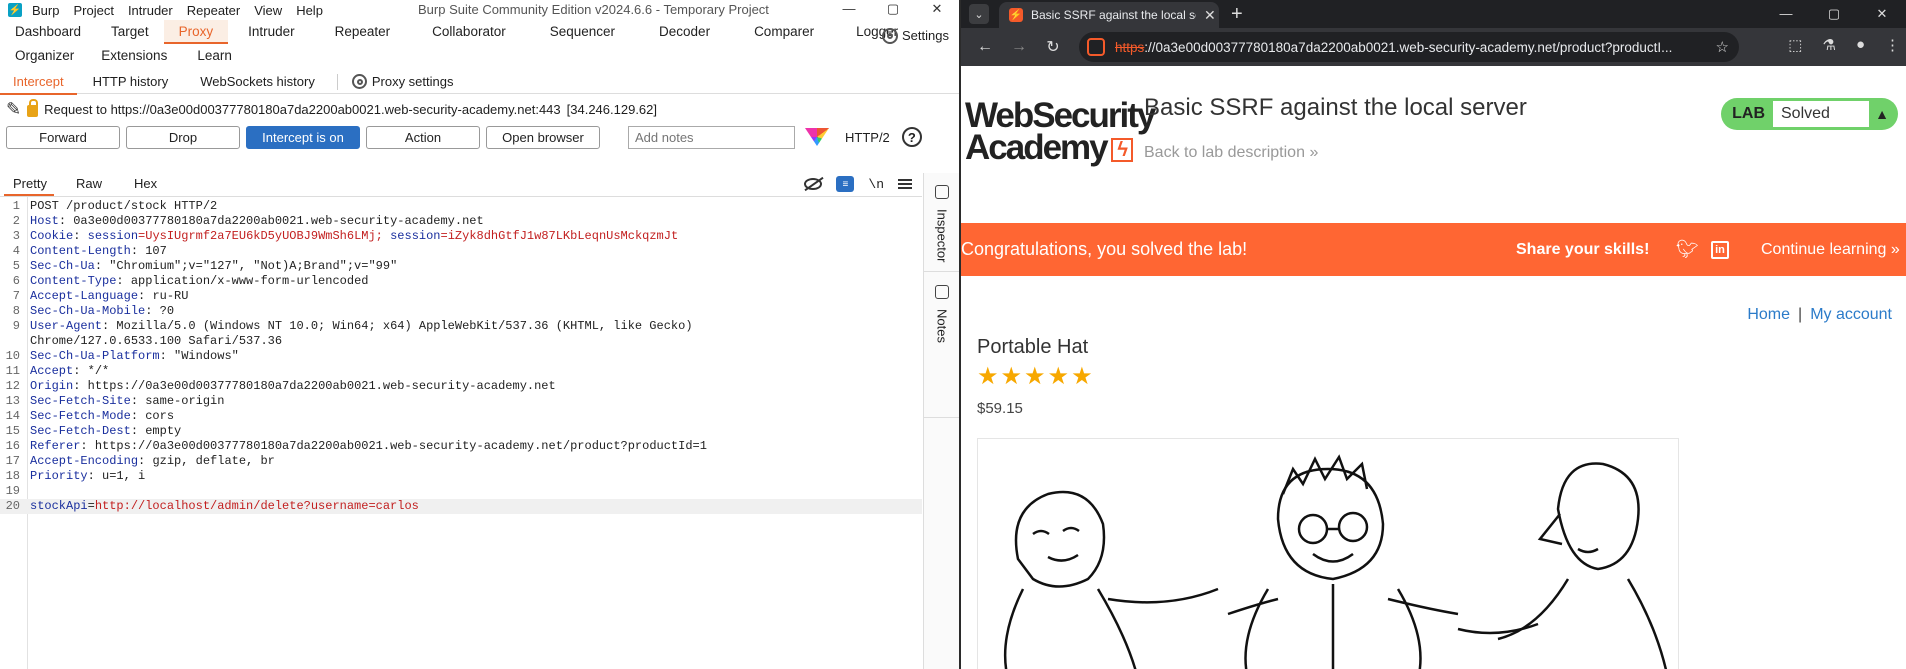 The image size is (1906, 669). What do you see at coordinates (1237, 14) in the screenshot?
I see `new-tab-icon: +` at bounding box center [1237, 14].